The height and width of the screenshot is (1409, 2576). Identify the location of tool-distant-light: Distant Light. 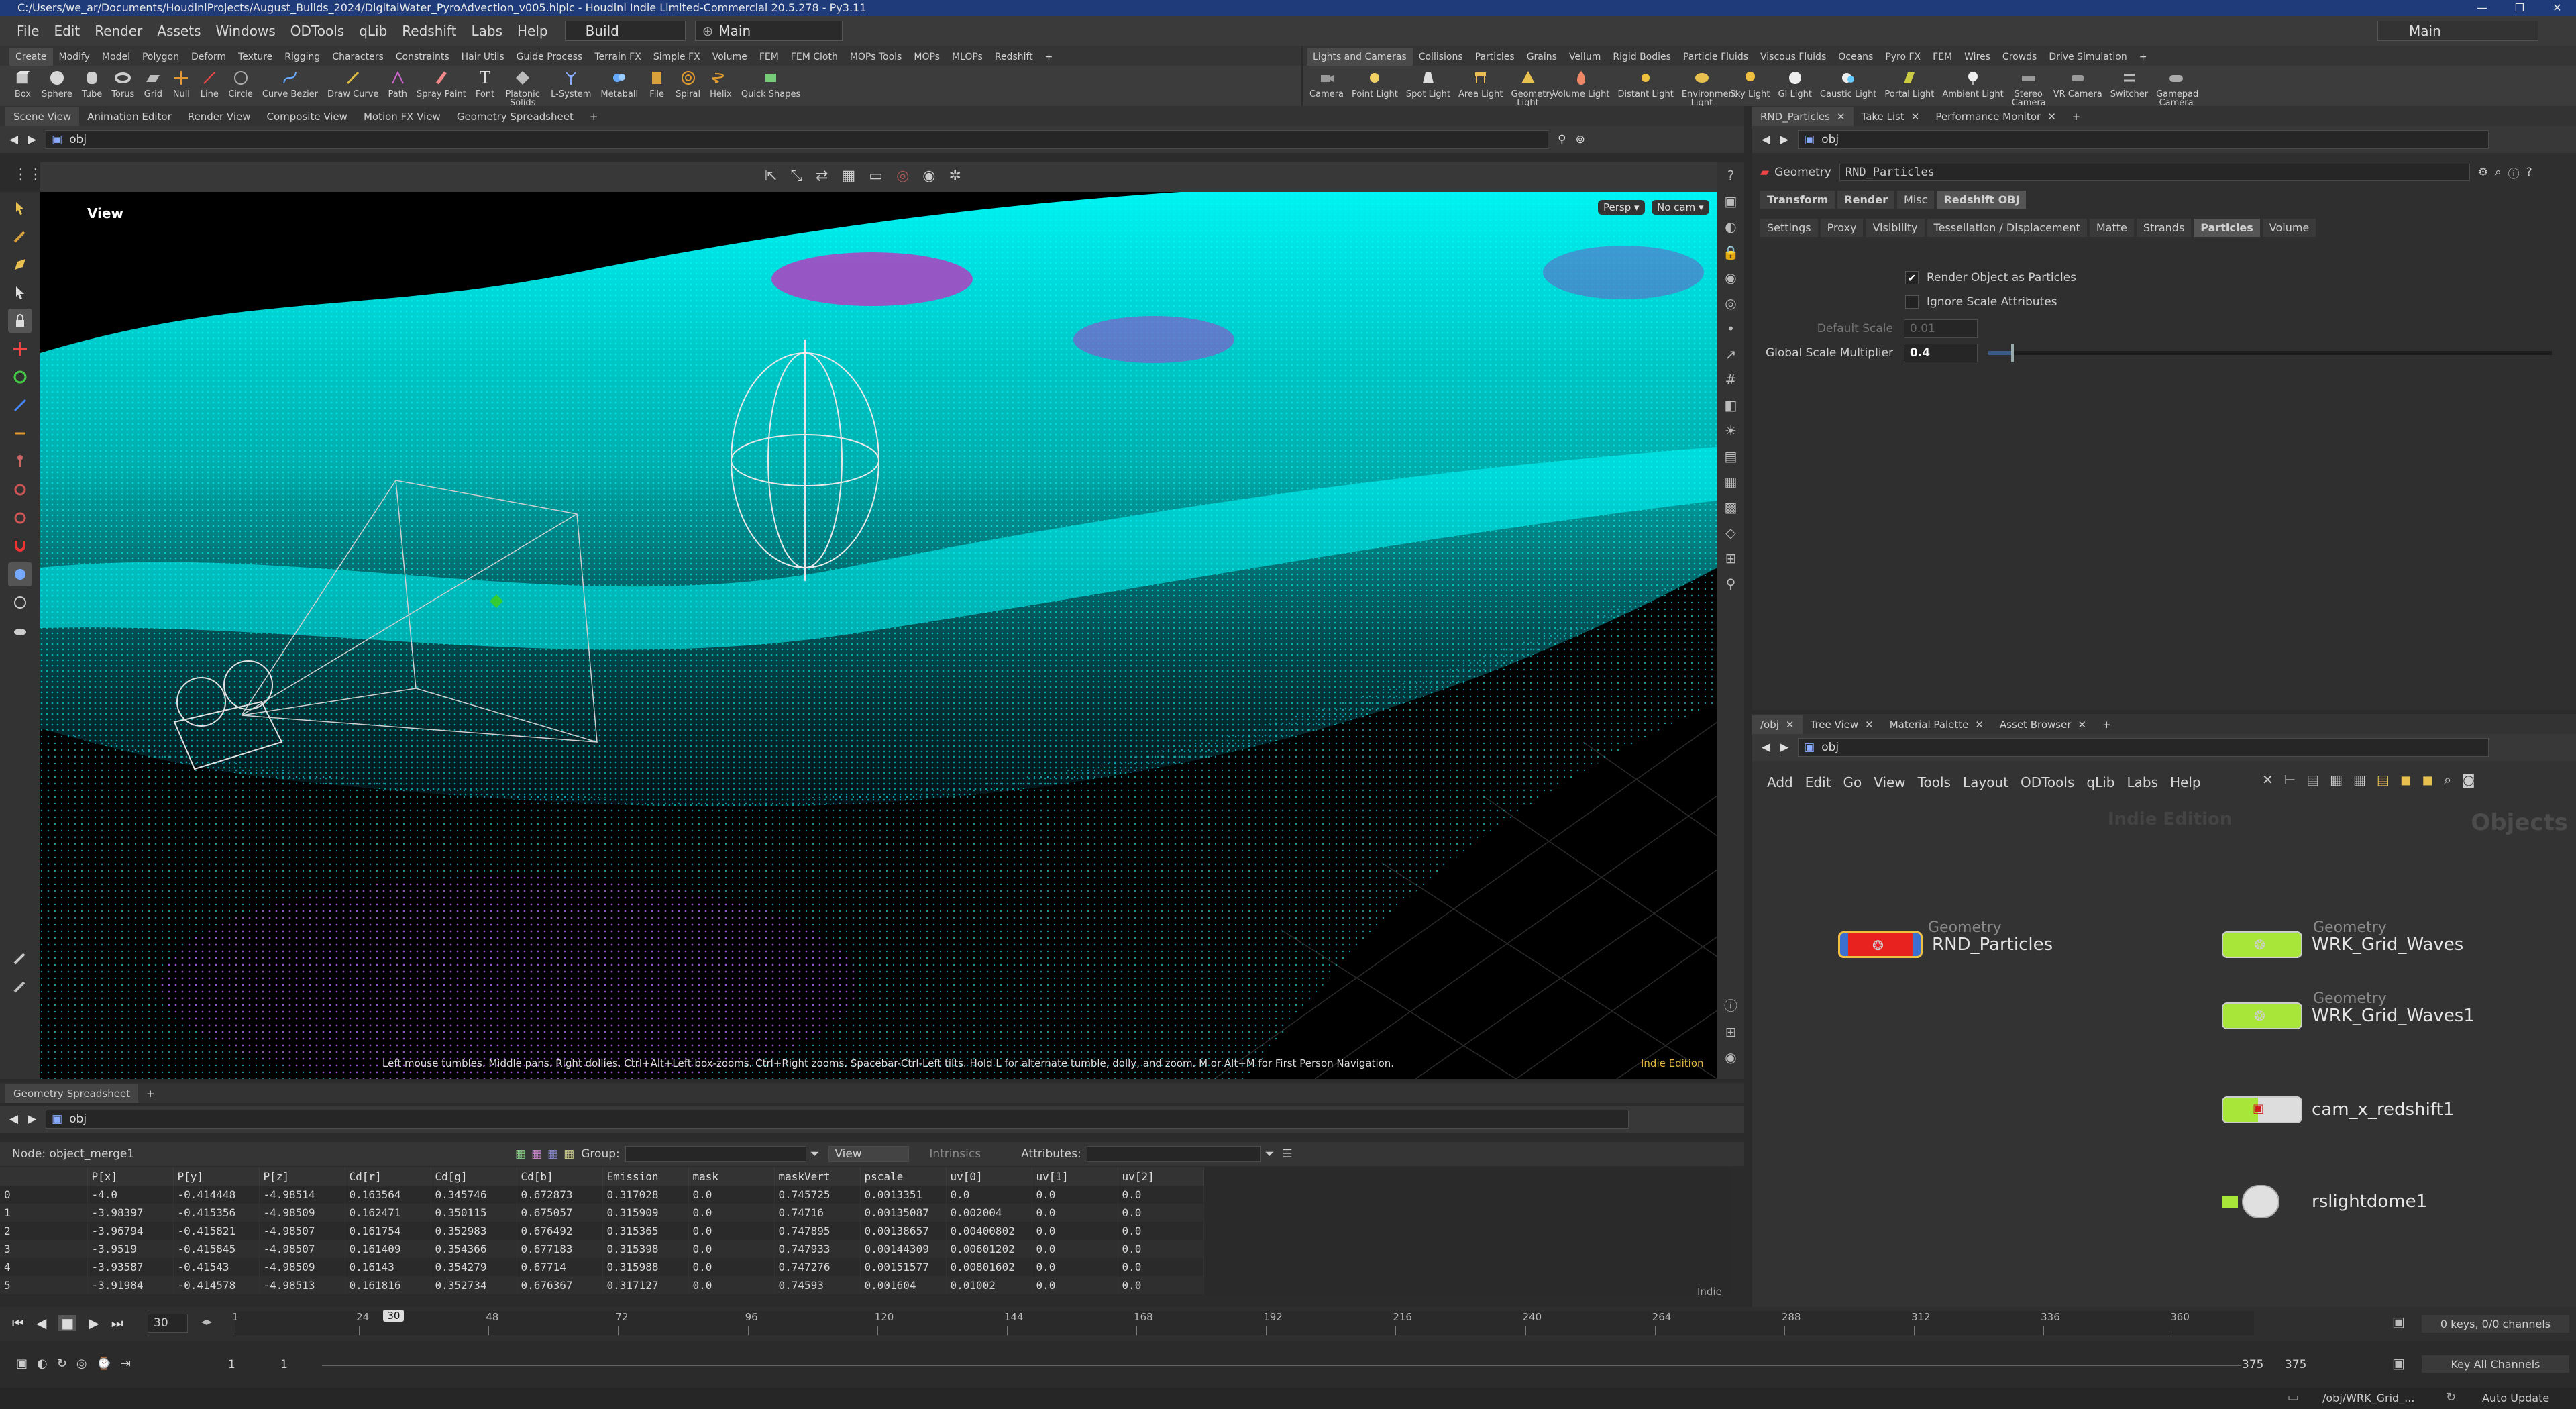
(1645, 82).